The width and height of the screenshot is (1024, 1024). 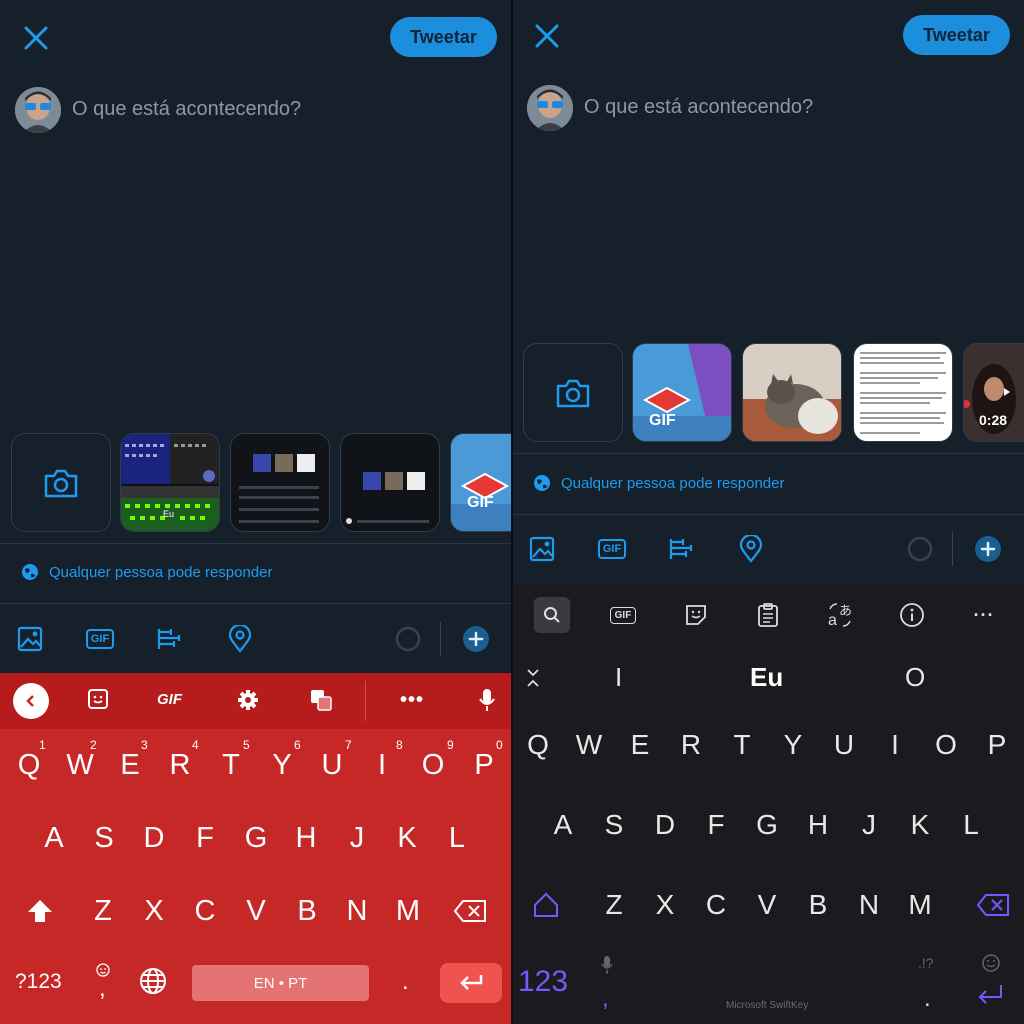 I want to click on back-arrow-icon, so click(x=31, y=701).